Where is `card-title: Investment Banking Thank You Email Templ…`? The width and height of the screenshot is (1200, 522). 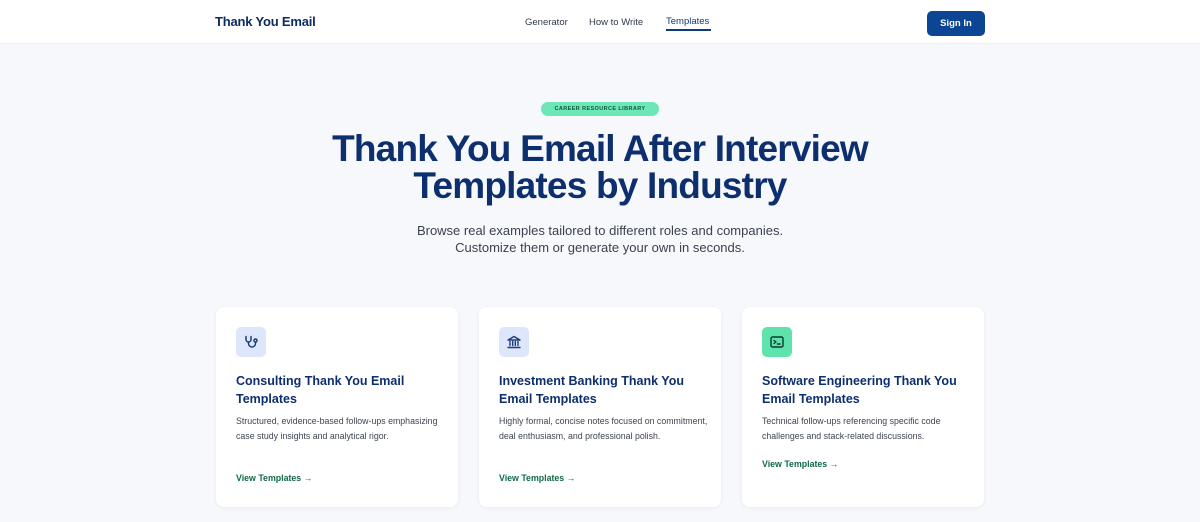 card-title: Investment Banking Thank You Email Templ… is located at coordinates (591, 390).